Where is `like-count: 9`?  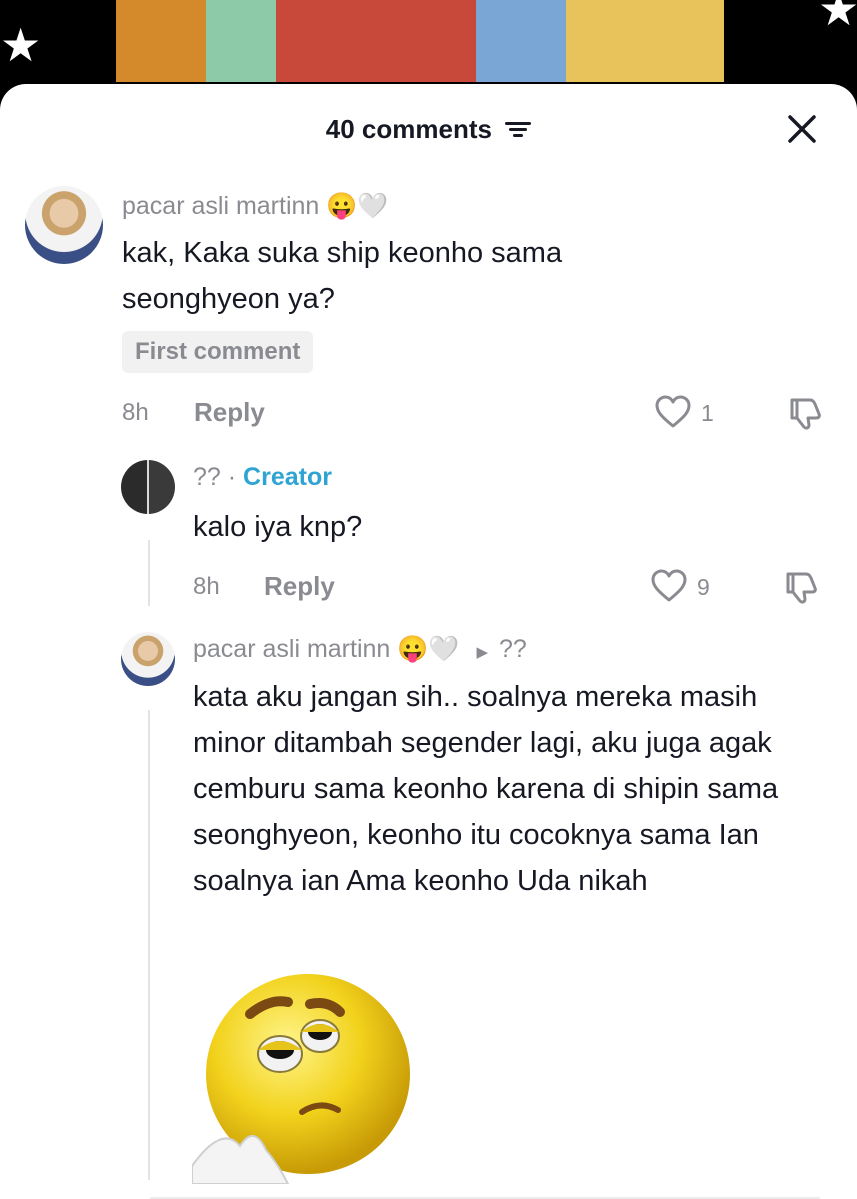 like-count: 9 is located at coordinates (703, 587).